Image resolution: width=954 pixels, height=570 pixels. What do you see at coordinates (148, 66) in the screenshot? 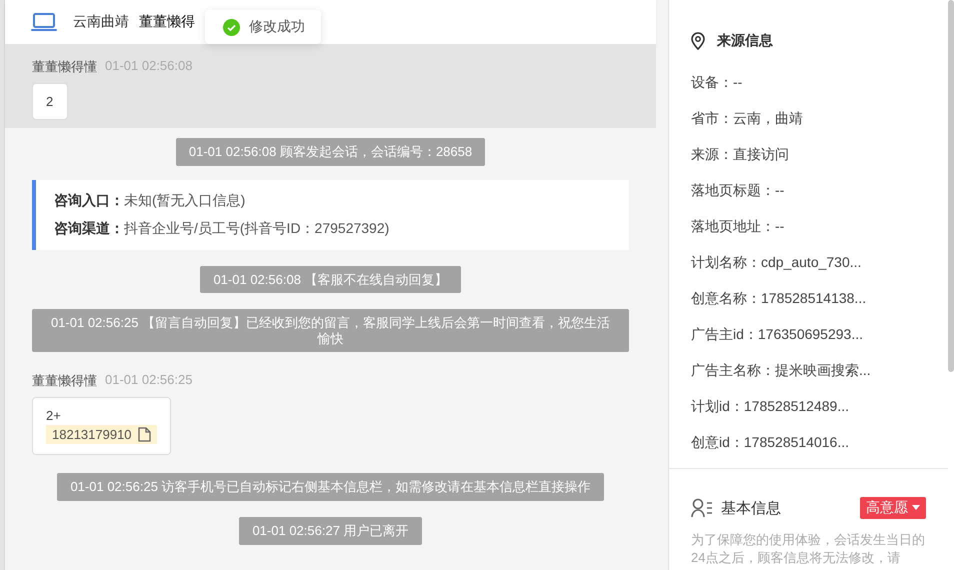
I see `message-time: 01-01 02:56:08` at bounding box center [148, 66].